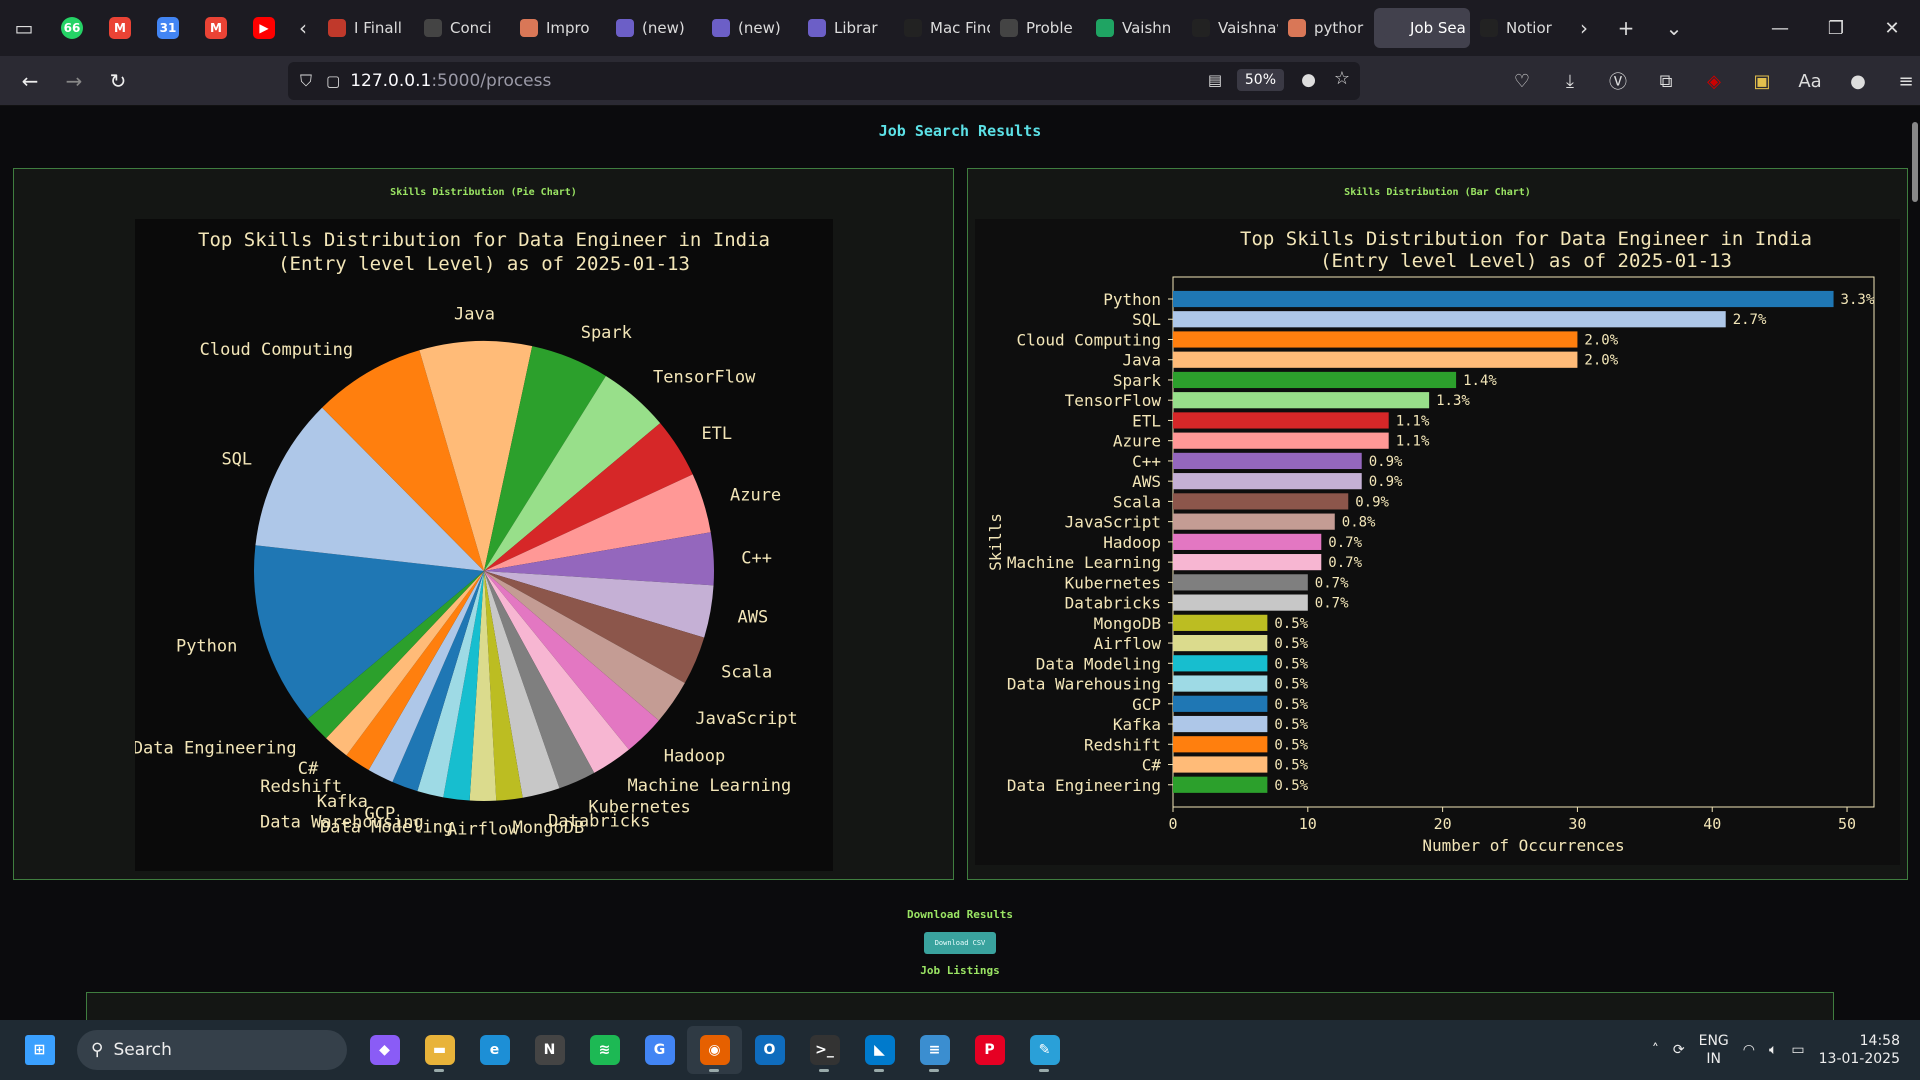 This screenshot has height=1080, width=1920. I want to click on taskbar-app-edge: e, so click(494, 1050).